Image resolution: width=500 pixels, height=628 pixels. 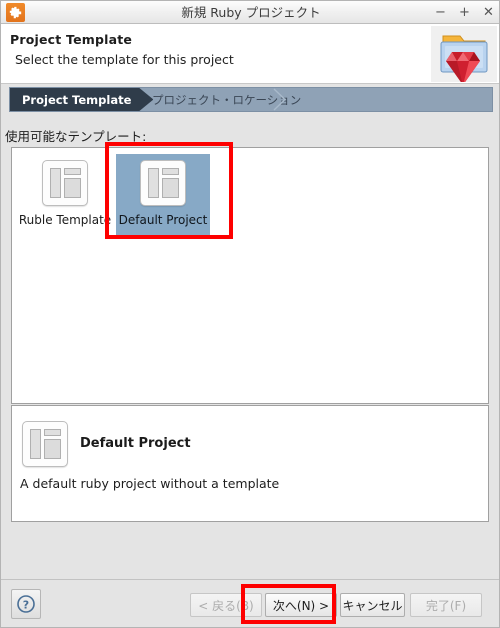 I want to click on finish-button: 完了(F), so click(x=446, y=605).